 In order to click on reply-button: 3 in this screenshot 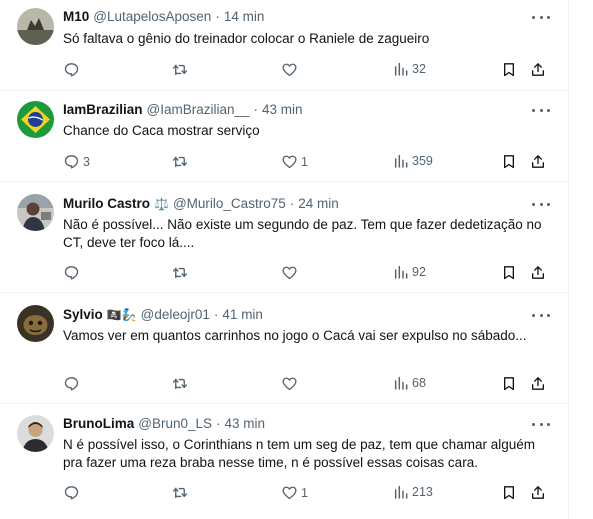, I will do `click(76, 161)`.